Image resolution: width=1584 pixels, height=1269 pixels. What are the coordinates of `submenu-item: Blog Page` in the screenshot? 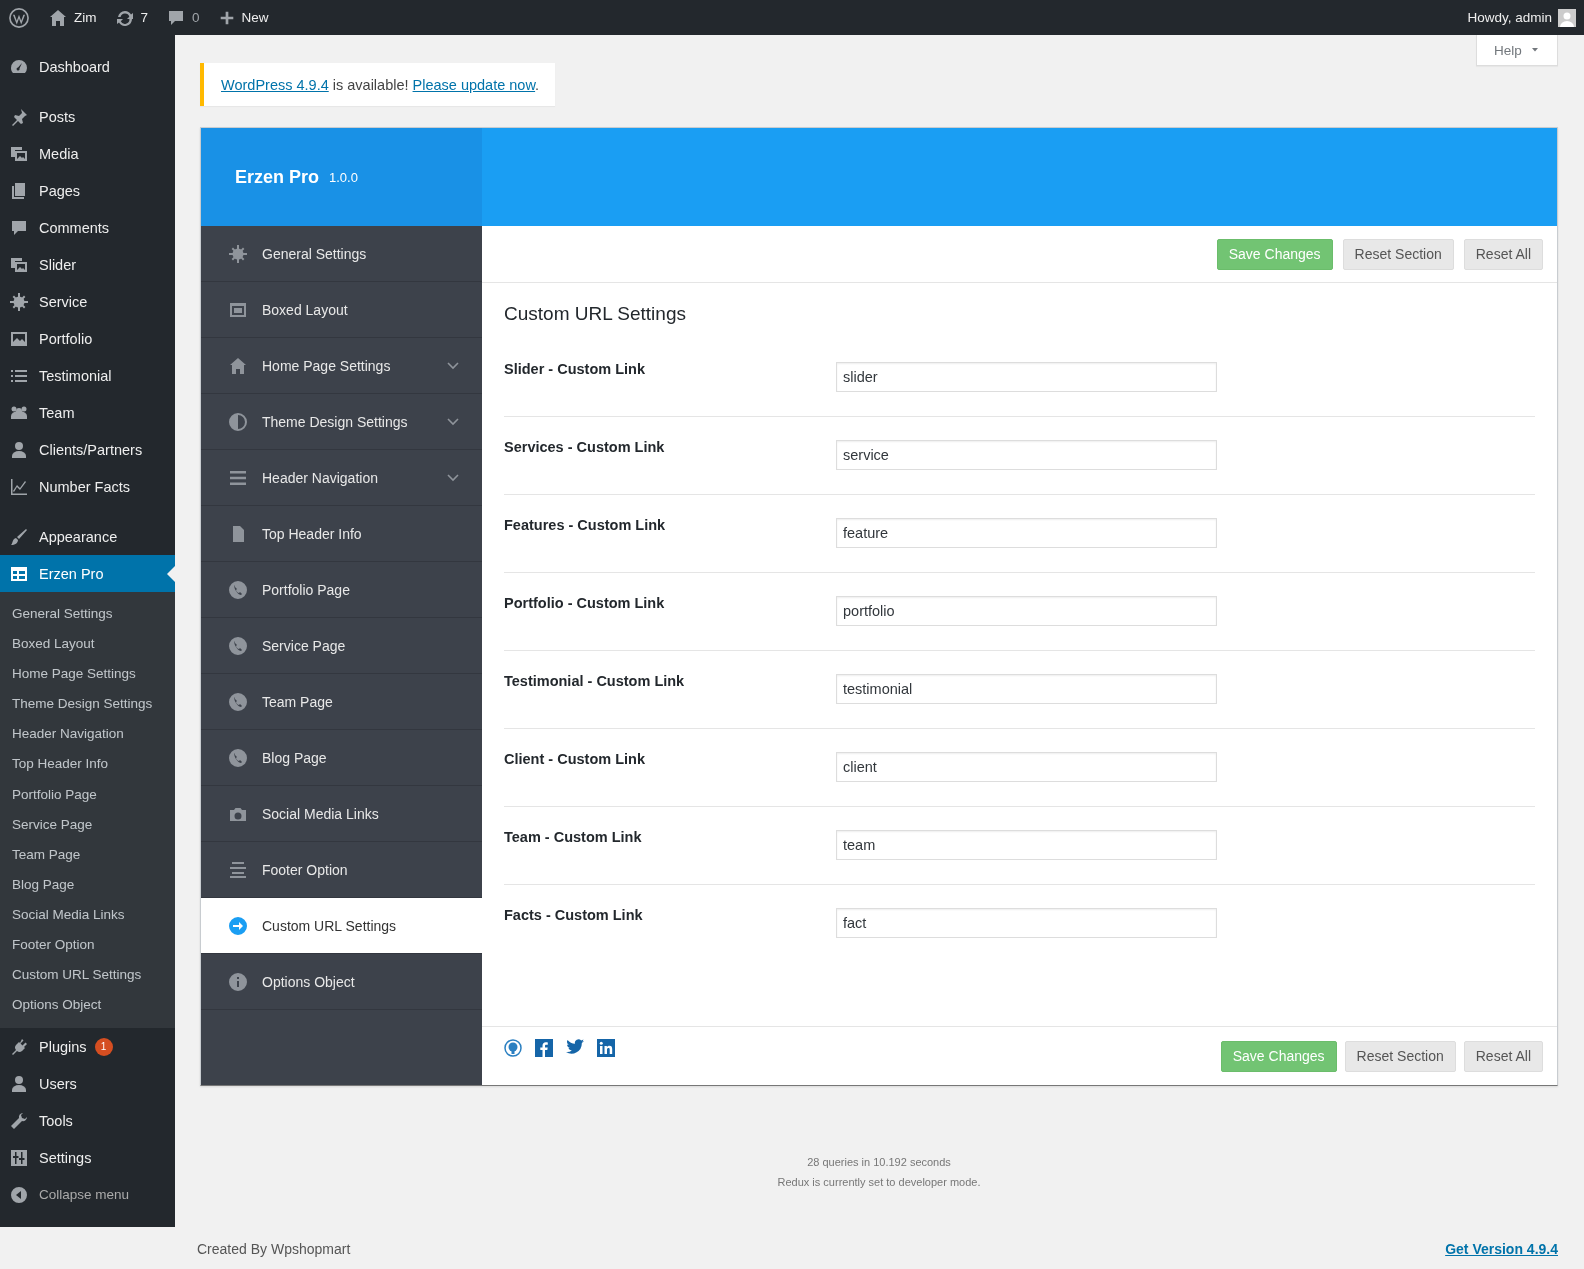 It's located at (87, 884).